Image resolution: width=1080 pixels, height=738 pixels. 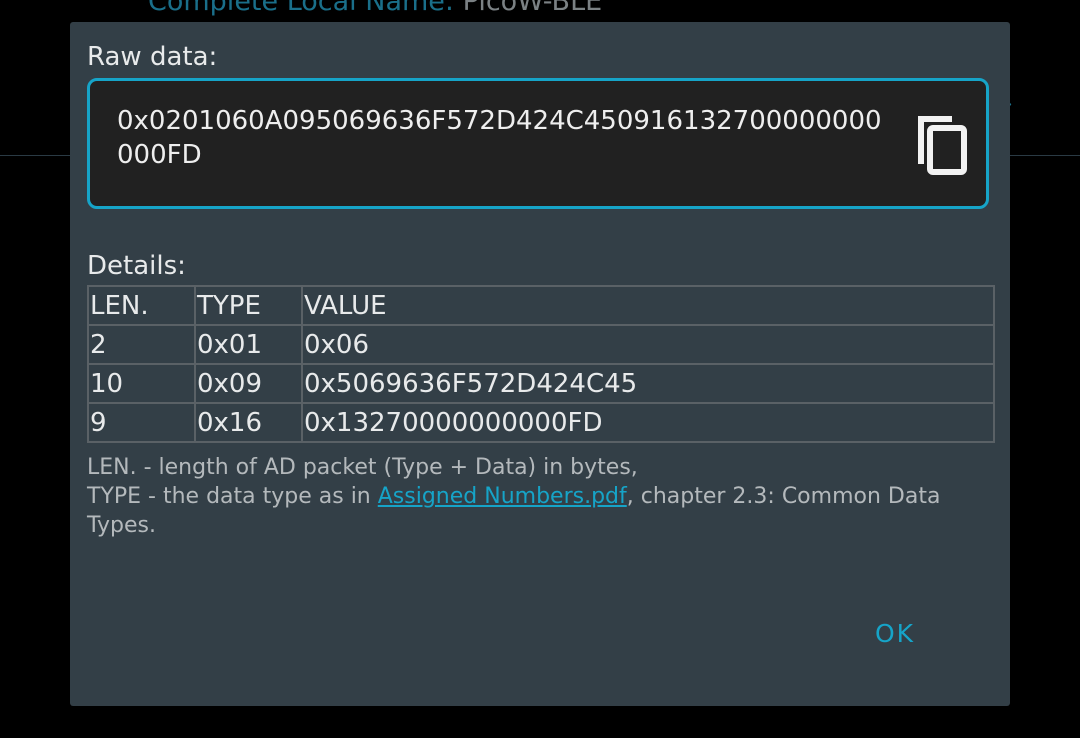 I want to click on cell-type: 0x01, so click(x=248, y=344).